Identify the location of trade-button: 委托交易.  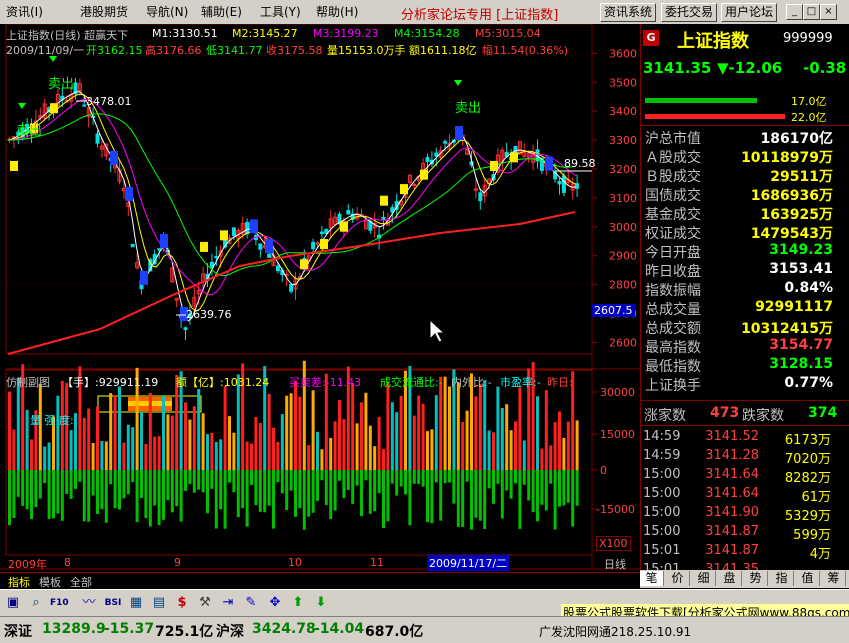
(689, 12).